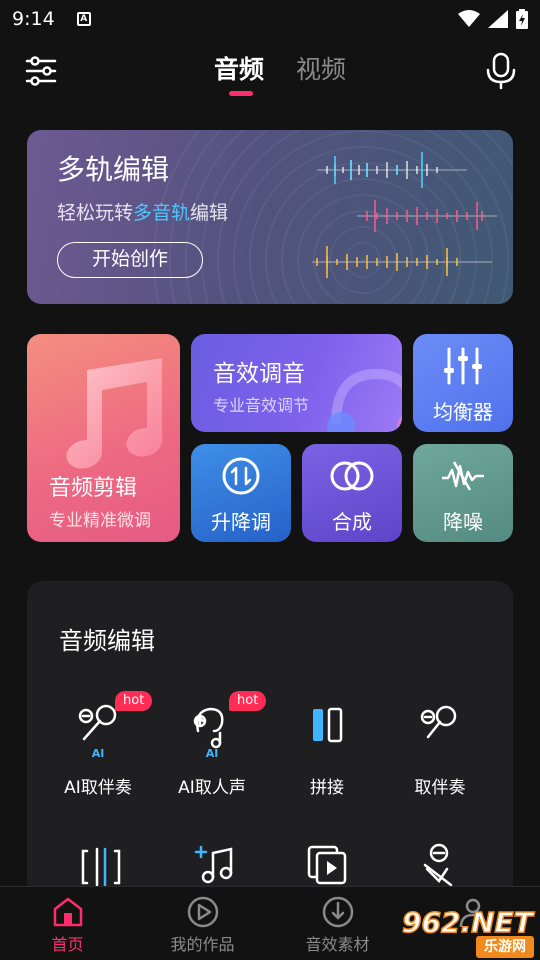  Describe the element at coordinates (337, 912) in the screenshot. I see `music-download-icon` at that location.